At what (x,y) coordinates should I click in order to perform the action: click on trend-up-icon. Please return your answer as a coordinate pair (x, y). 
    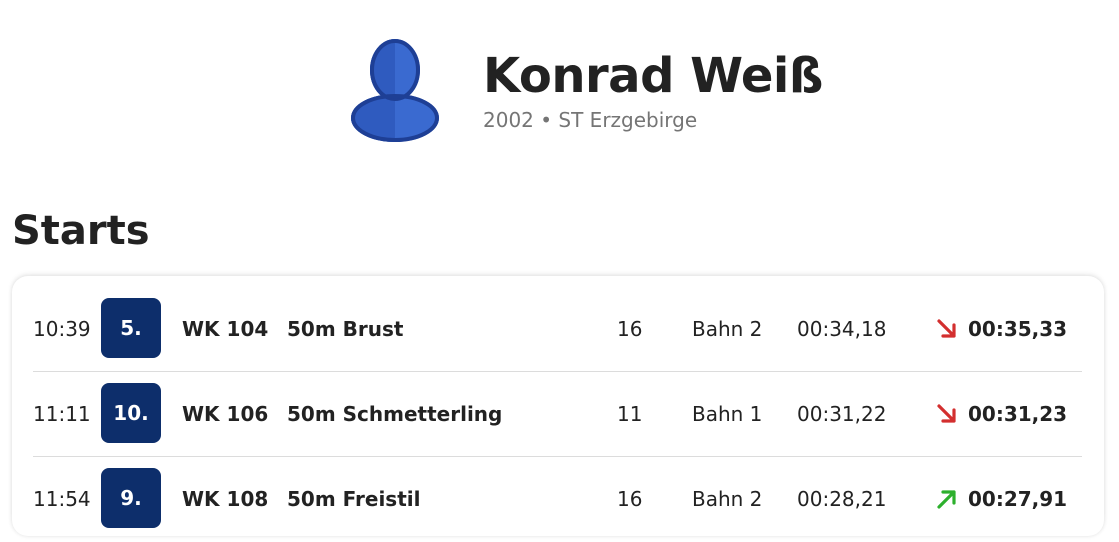
    Looking at the image, I should click on (948, 499).